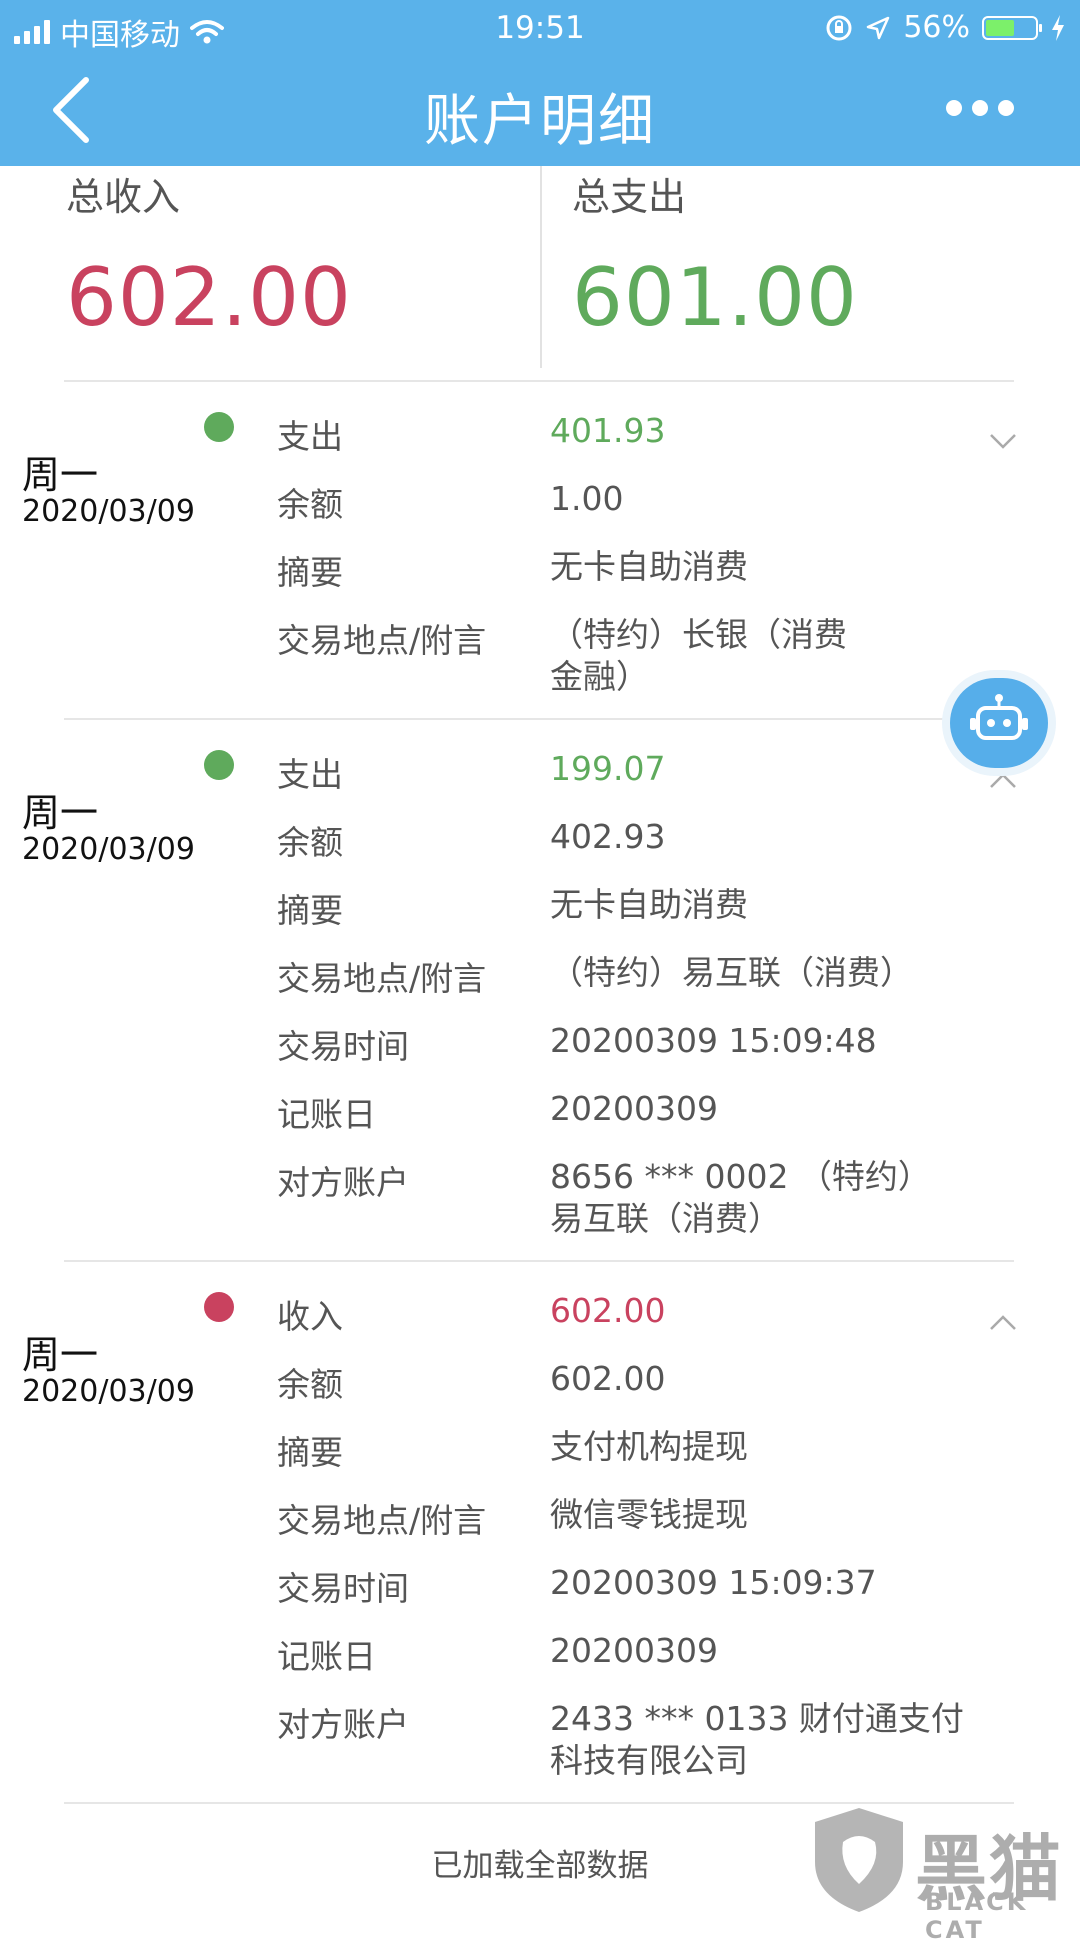 The width and height of the screenshot is (1080, 1944). I want to click on field-value: 2433 *** 0133 财付通支付 科技有限公司, so click(765, 1740).